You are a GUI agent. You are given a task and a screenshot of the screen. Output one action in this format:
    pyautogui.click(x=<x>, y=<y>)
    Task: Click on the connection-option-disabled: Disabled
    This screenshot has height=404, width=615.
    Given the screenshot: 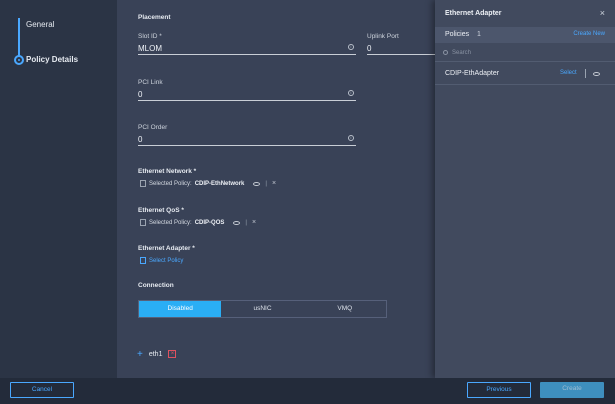 What is the action you would take?
    pyautogui.click(x=180, y=309)
    